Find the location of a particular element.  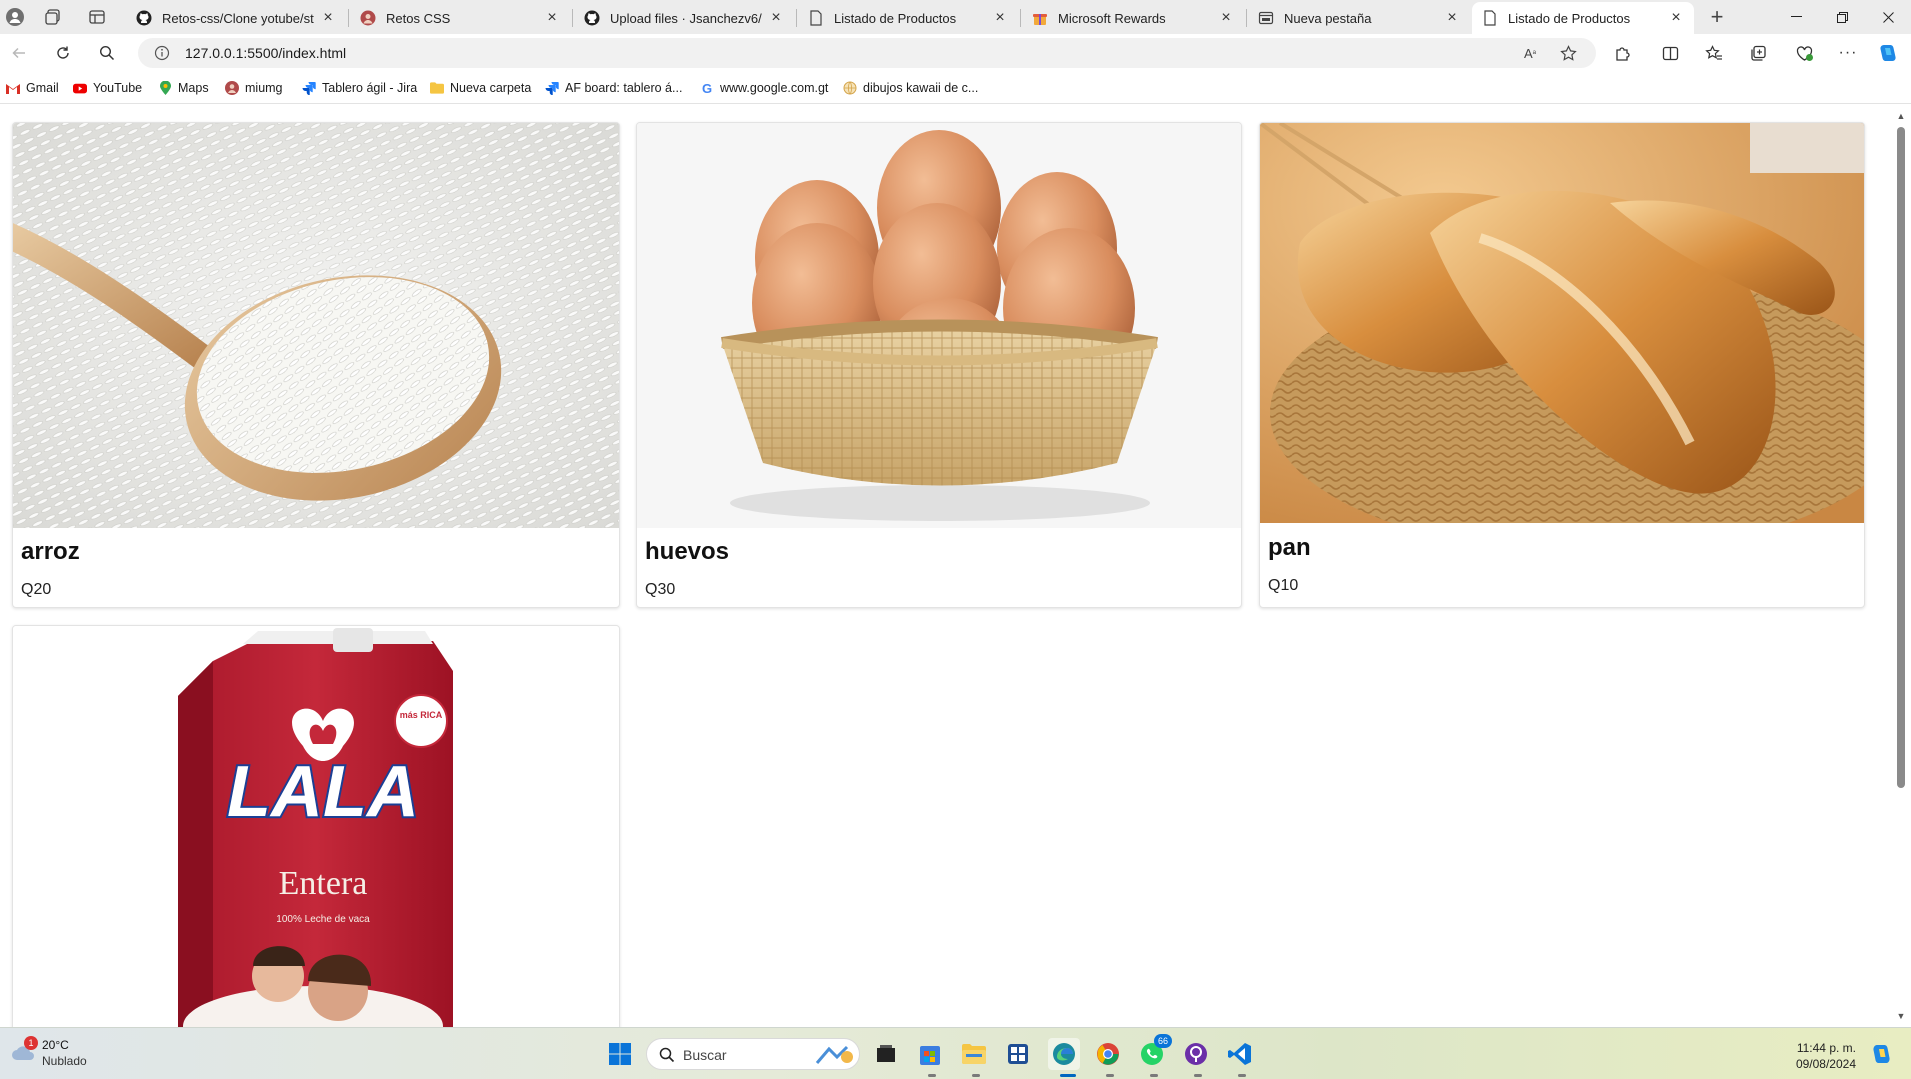

split-screen-icon is located at coordinates (1670, 53).